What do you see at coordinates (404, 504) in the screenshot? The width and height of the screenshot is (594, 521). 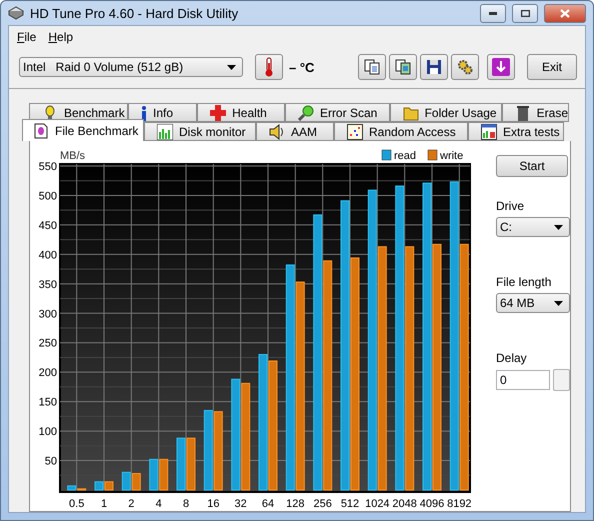 I see `x-tick-label: 2048` at bounding box center [404, 504].